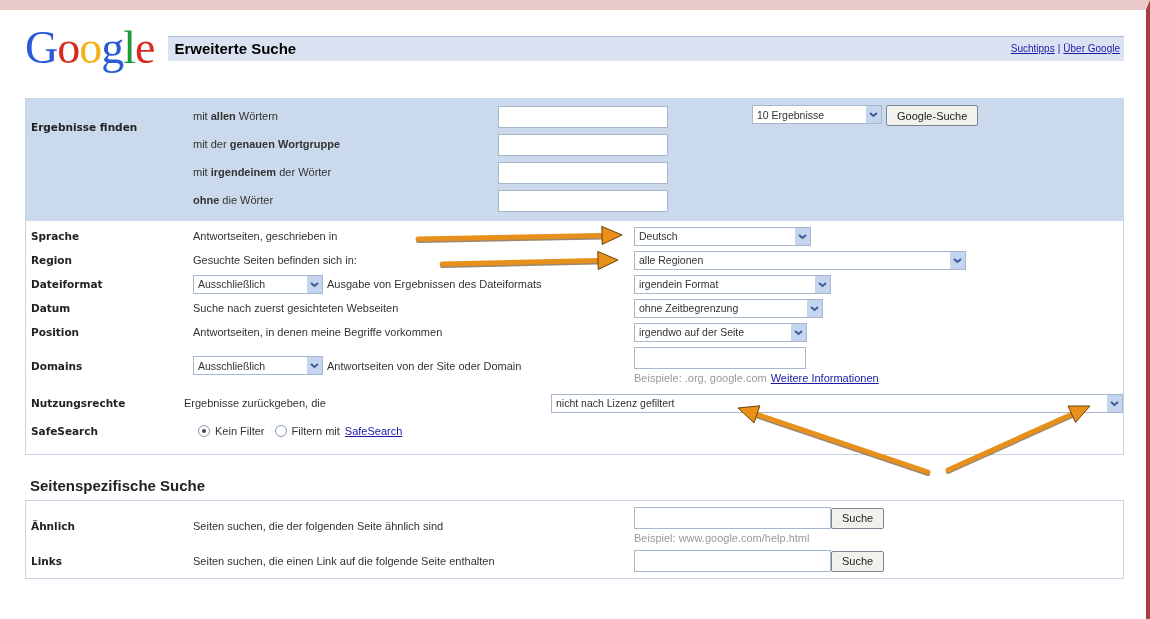 This screenshot has width=1150, height=619. Describe the element at coordinates (424, 365) in the screenshot. I see `option-description: Antwortseiten von der Site oder Domain` at that location.